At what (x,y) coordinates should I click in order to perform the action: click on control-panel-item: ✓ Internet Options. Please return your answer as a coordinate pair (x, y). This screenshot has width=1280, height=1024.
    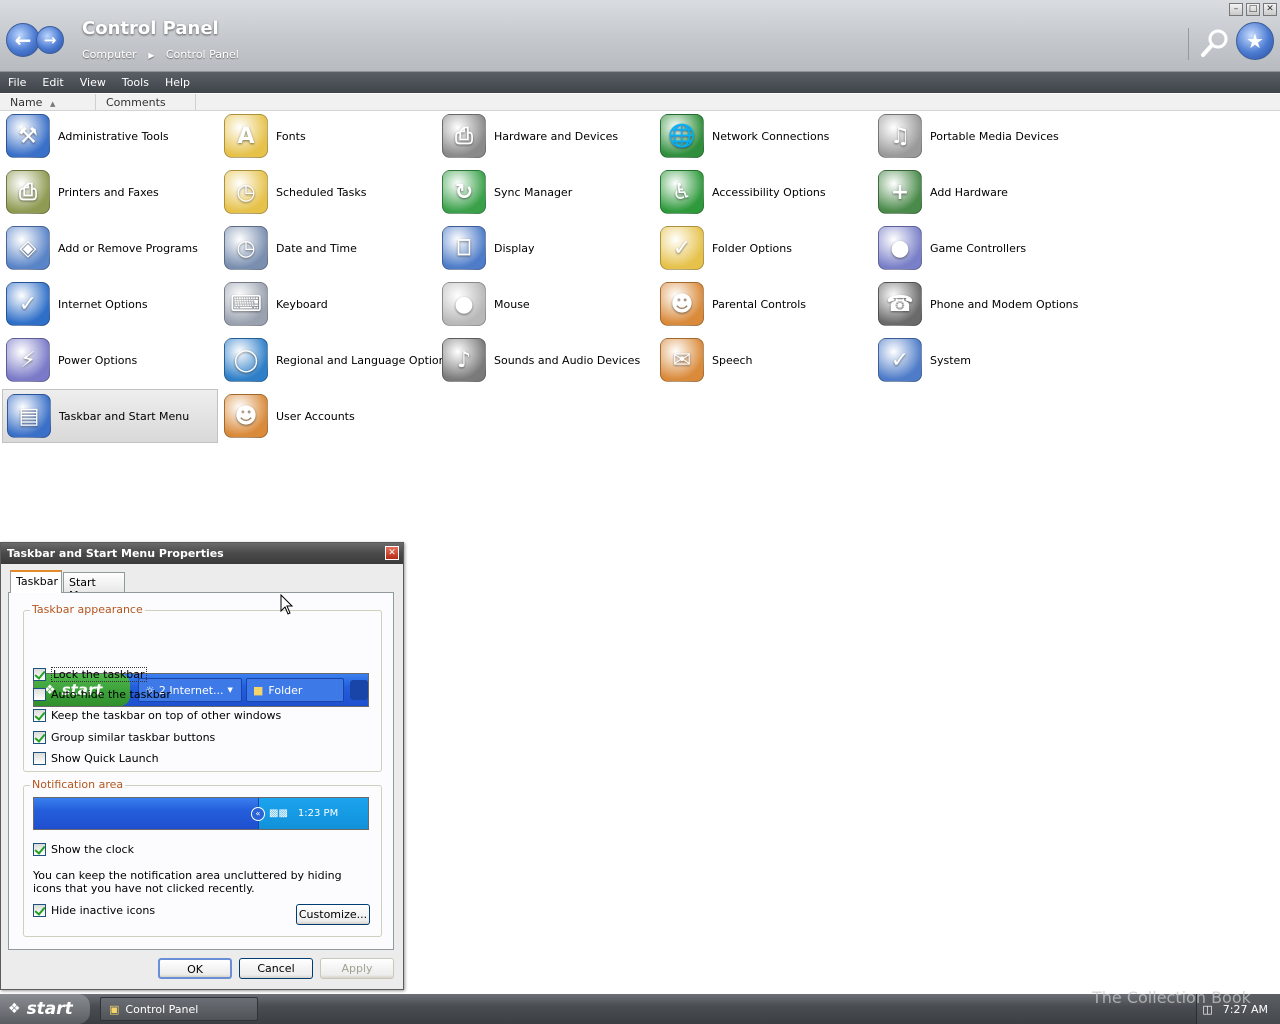
    Looking at the image, I should click on (110, 304).